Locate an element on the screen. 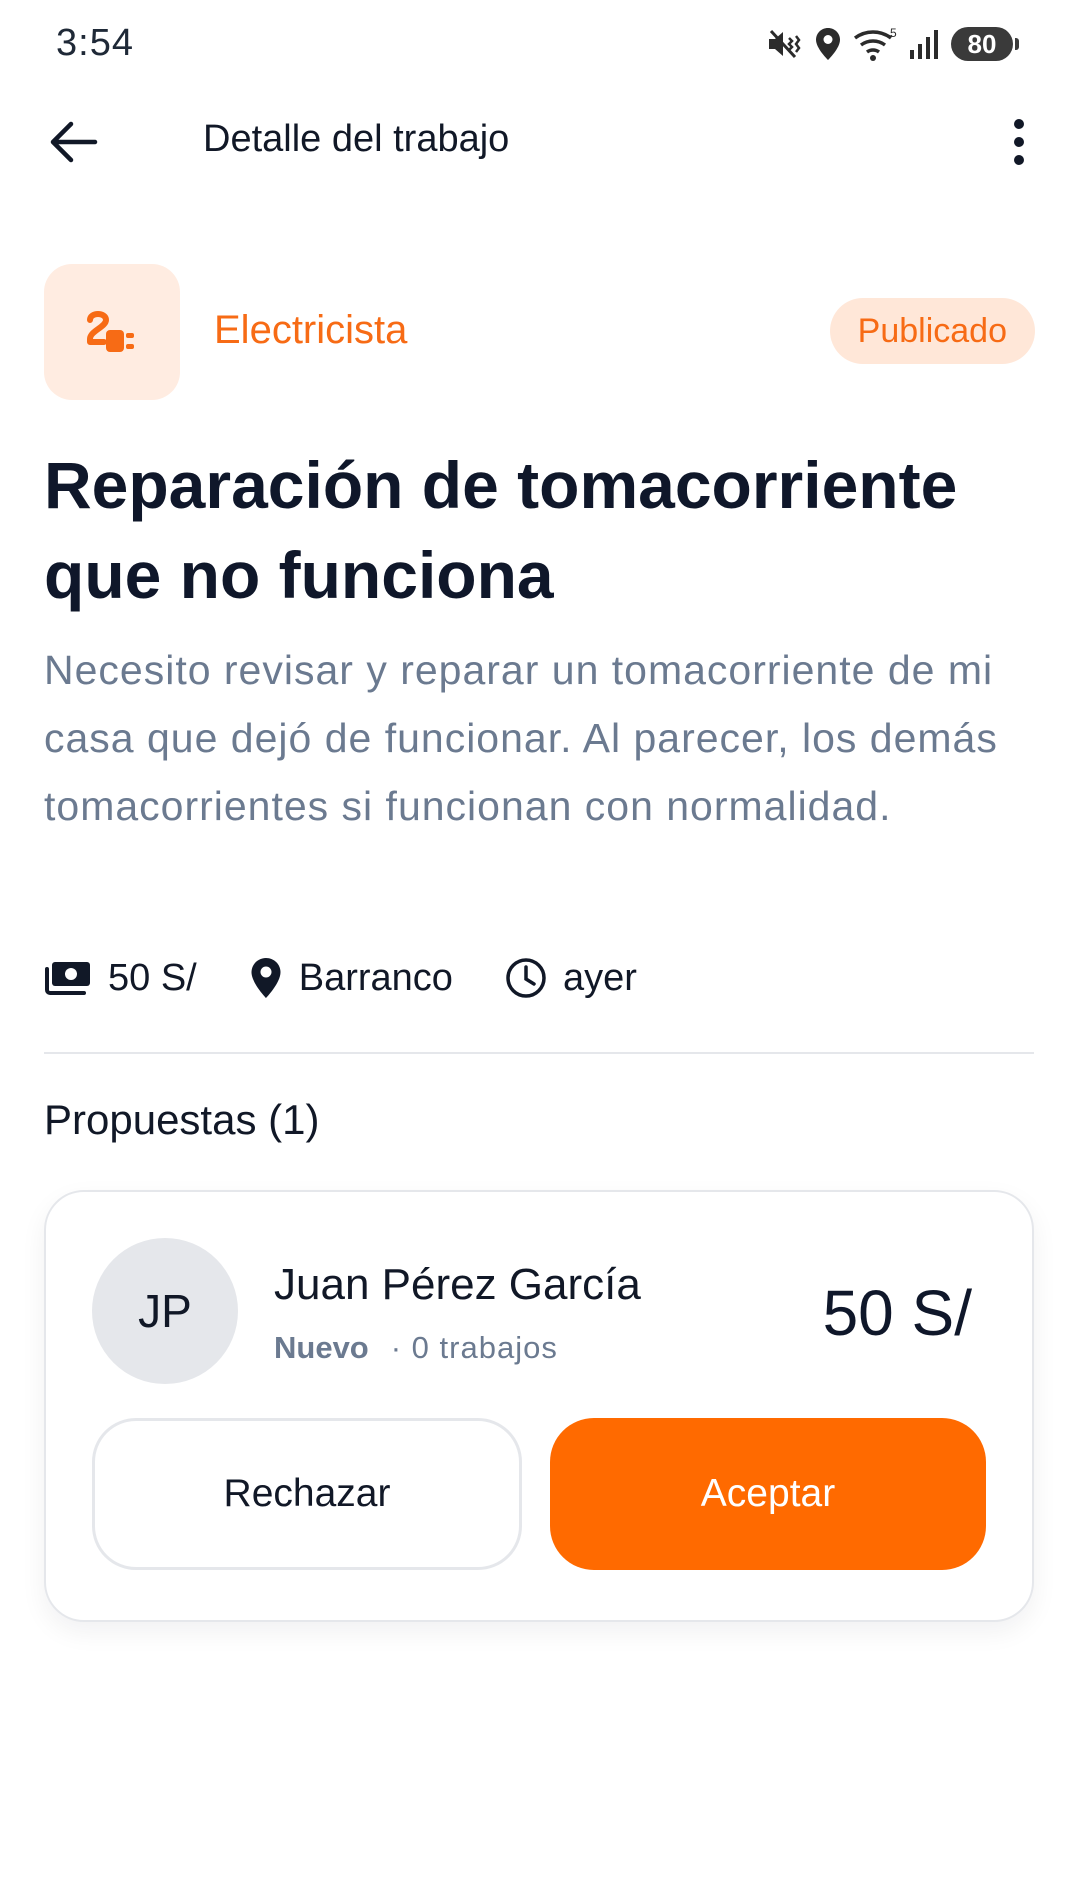 Image resolution: width=1079 pixels, height=1900 pixels. reject-button: Rechazar is located at coordinates (307, 1494).